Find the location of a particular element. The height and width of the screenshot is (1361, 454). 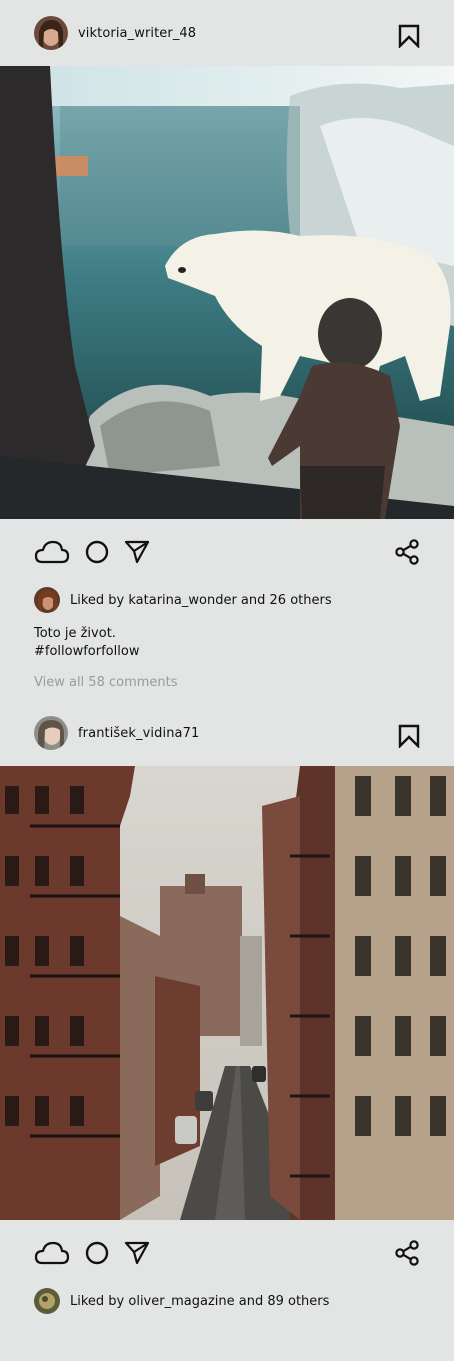

likes-row: Liked by oliver_magazine and 89 others is located at coordinates (227, 1301).